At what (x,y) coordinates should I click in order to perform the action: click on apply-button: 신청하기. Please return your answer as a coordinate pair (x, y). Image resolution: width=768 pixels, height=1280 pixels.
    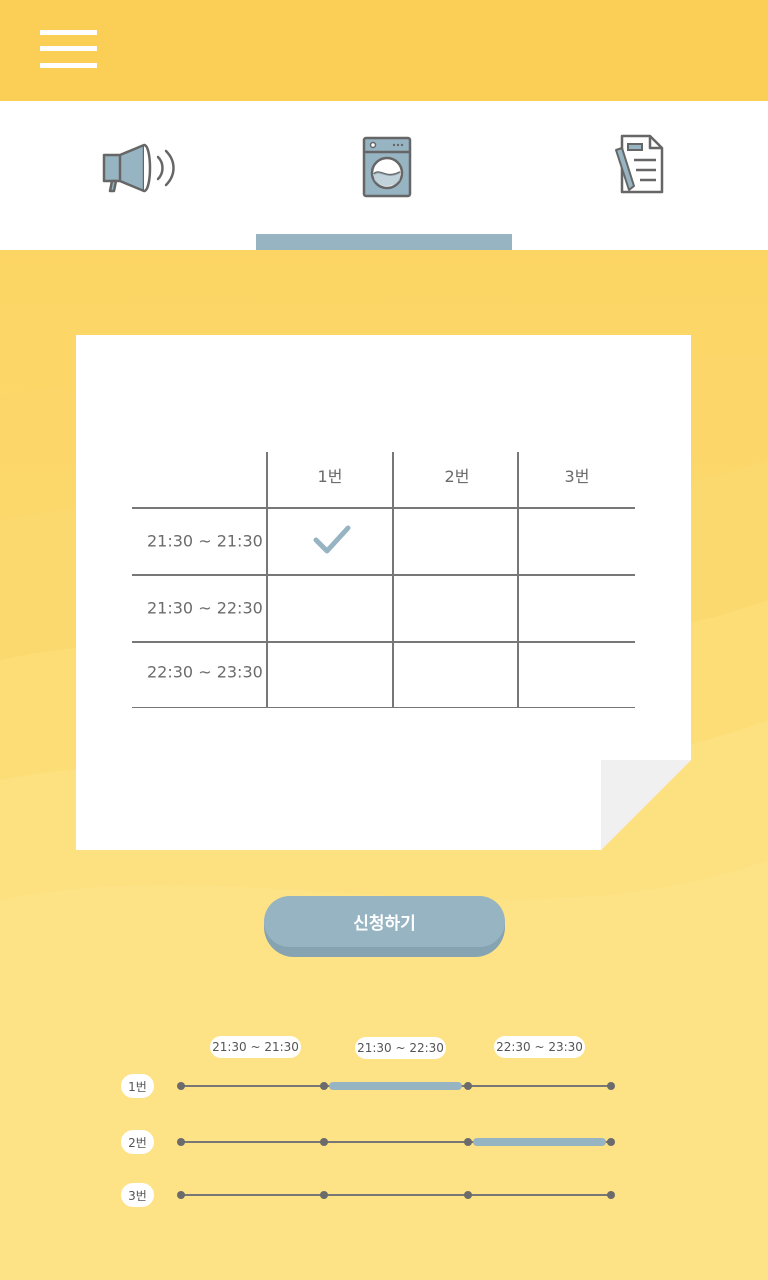
    Looking at the image, I should click on (384, 926).